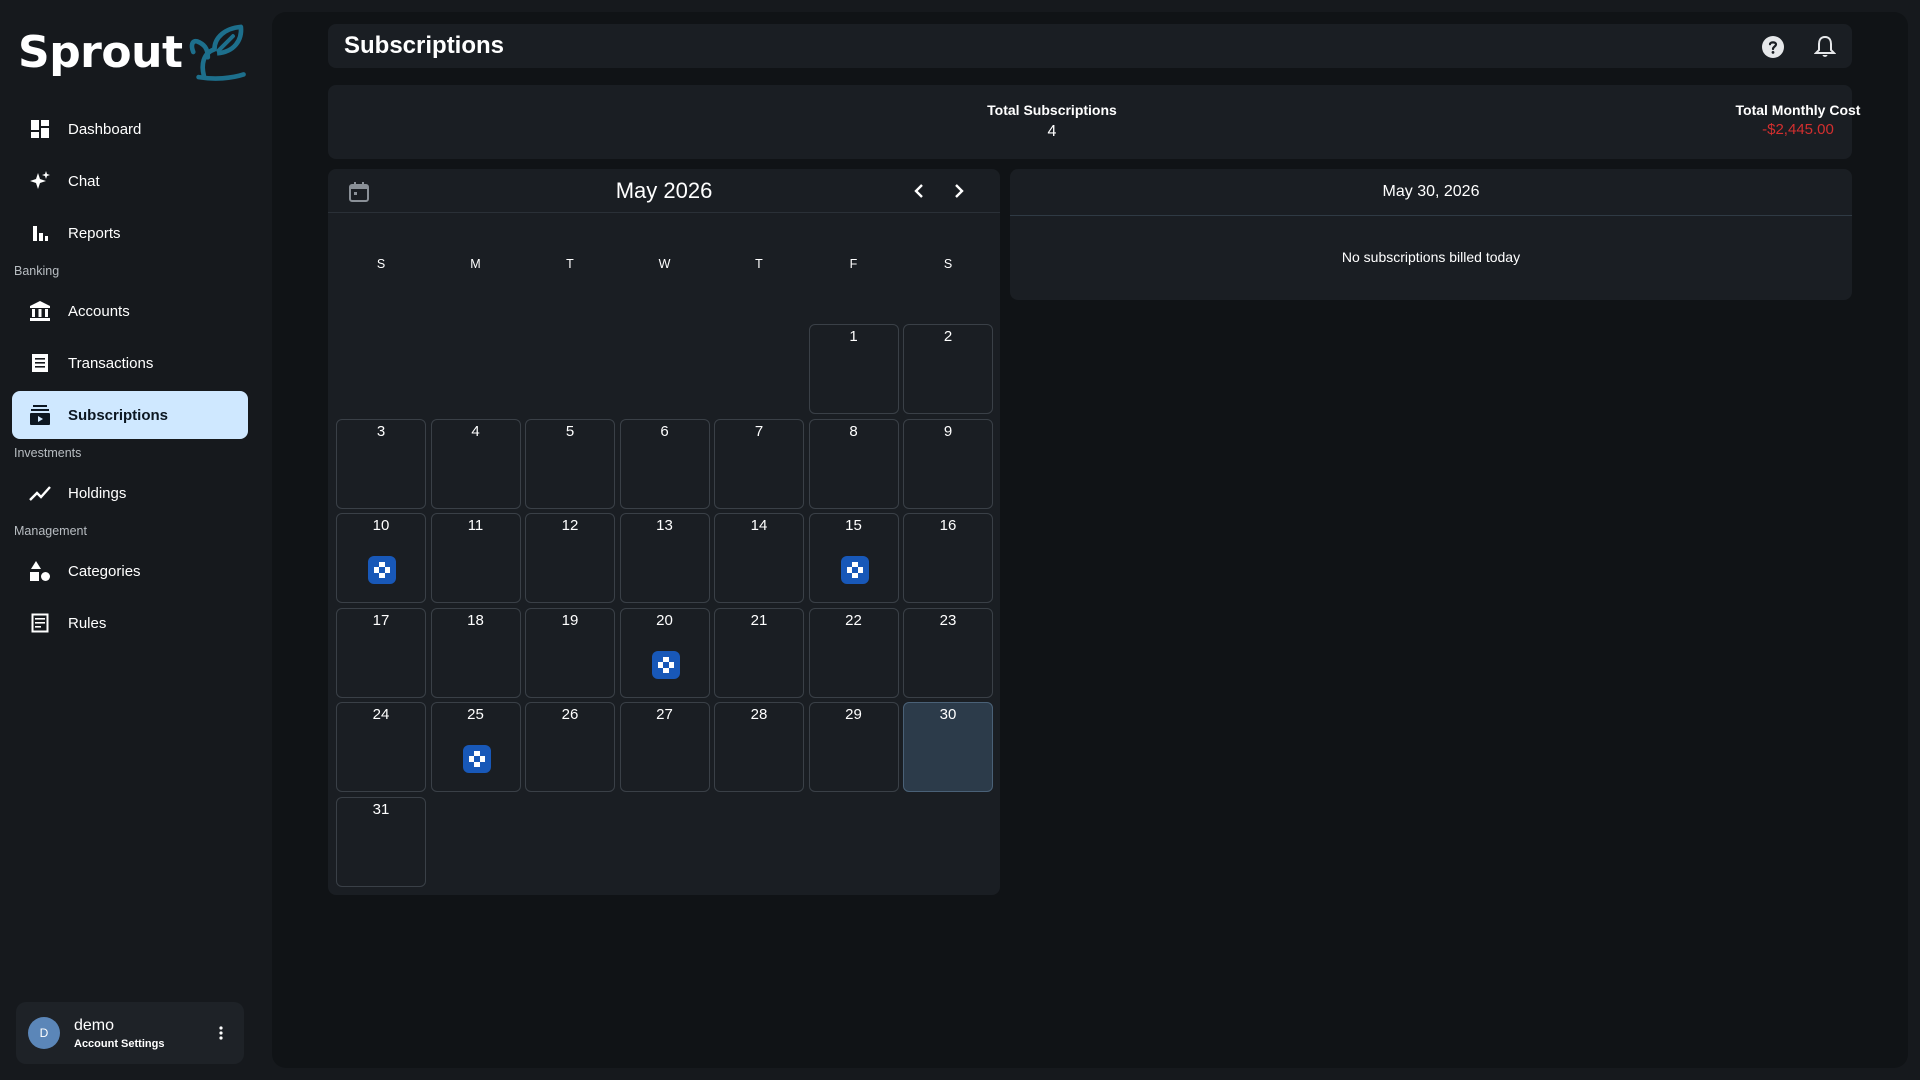 The height and width of the screenshot is (1080, 1920). Describe the element at coordinates (381, 525) in the screenshot. I see `day-number: 10` at that location.